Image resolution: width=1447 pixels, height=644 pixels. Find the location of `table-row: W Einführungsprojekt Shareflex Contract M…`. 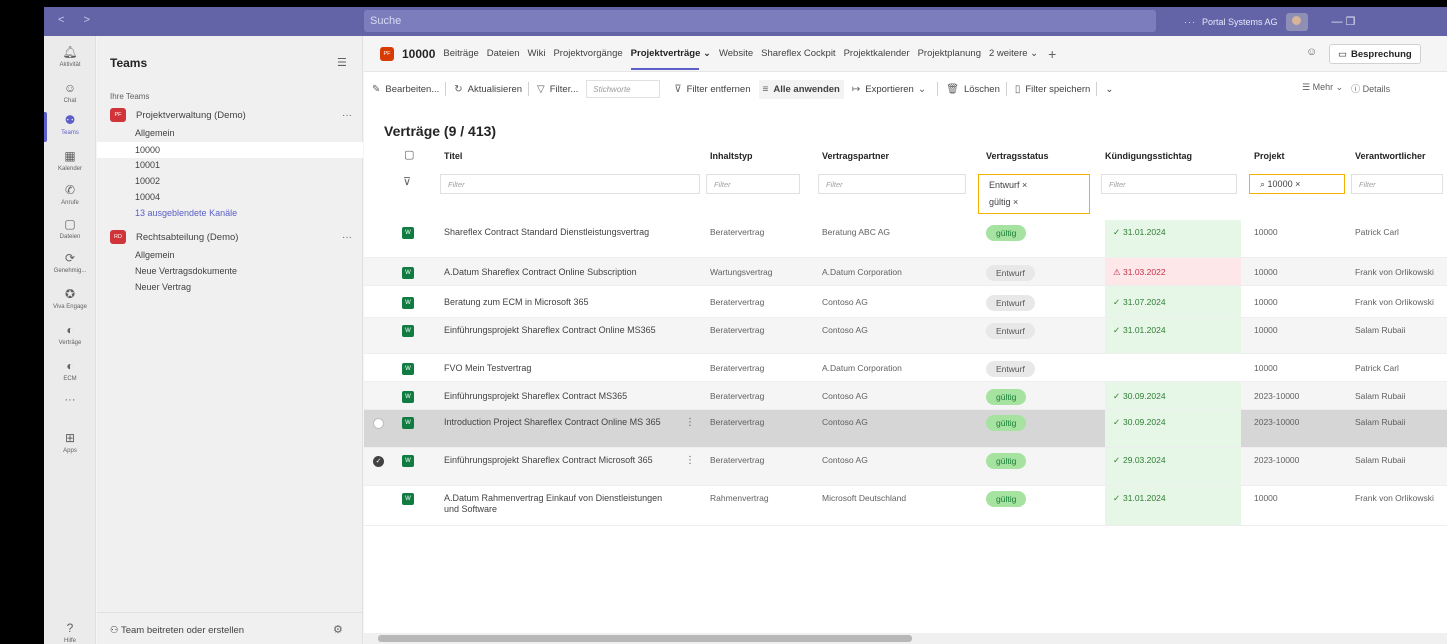

table-row: W Einführungsprojekt Shareflex Contract M… is located at coordinates (905, 396).